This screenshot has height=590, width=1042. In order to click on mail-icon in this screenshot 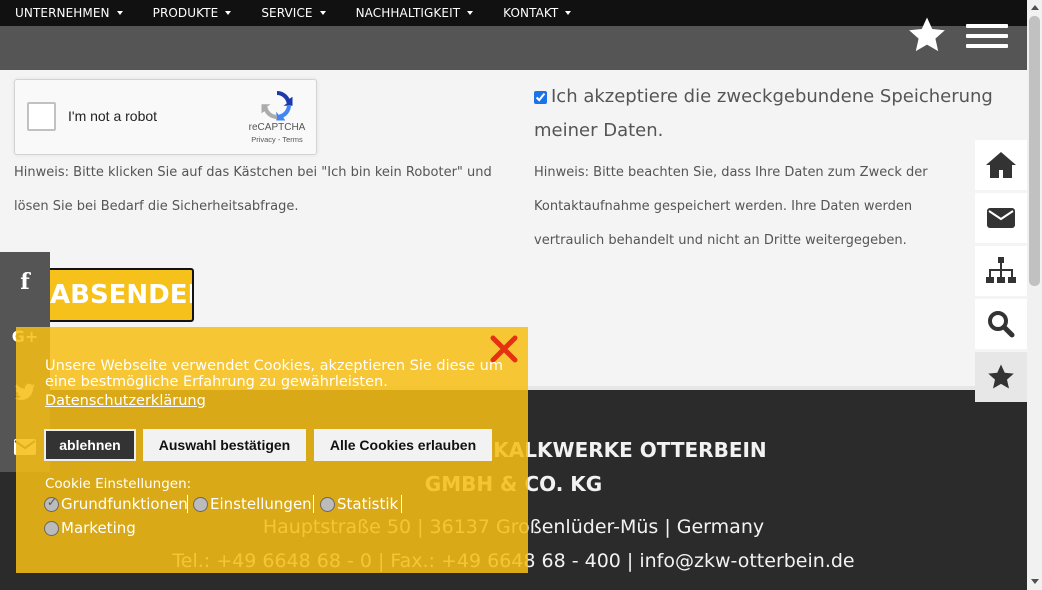, I will do `click(1001, 218)`.